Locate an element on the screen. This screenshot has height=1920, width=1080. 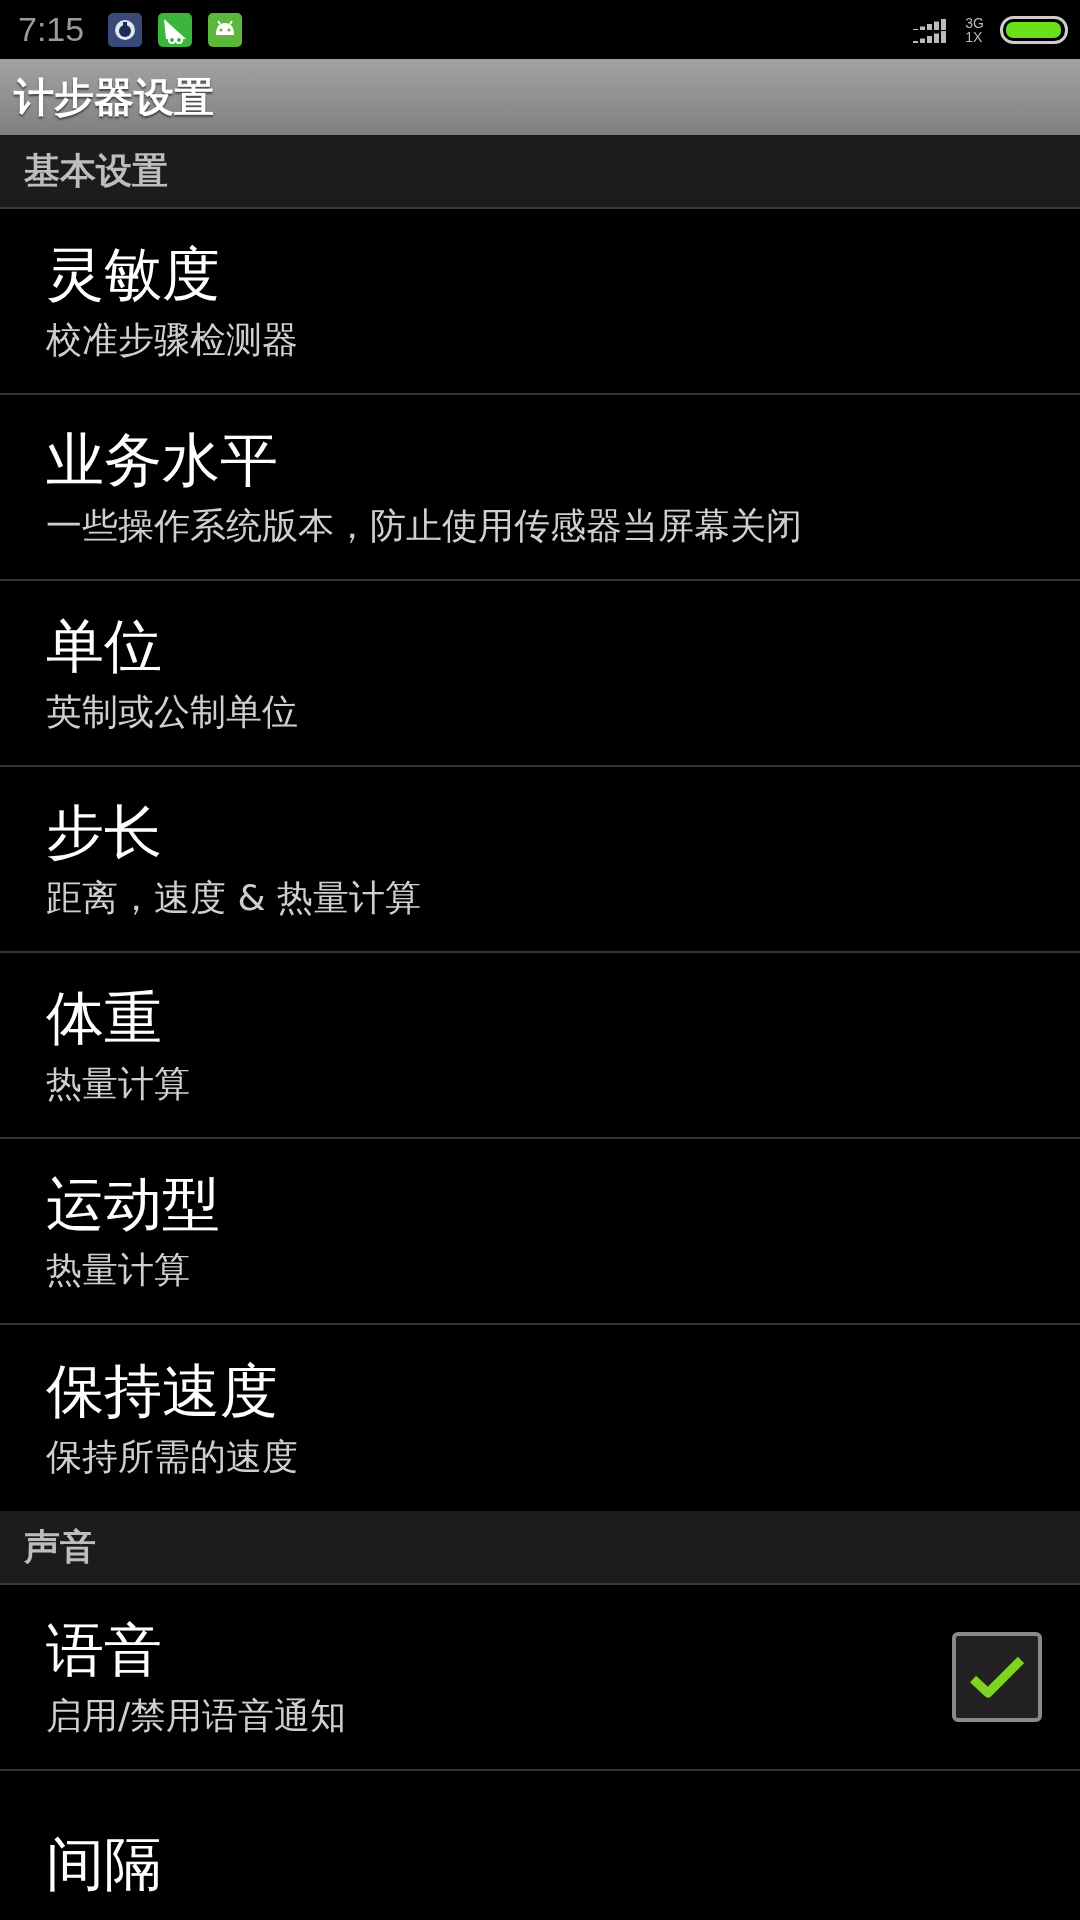
checkbox is located at coordinates (997, 1677).